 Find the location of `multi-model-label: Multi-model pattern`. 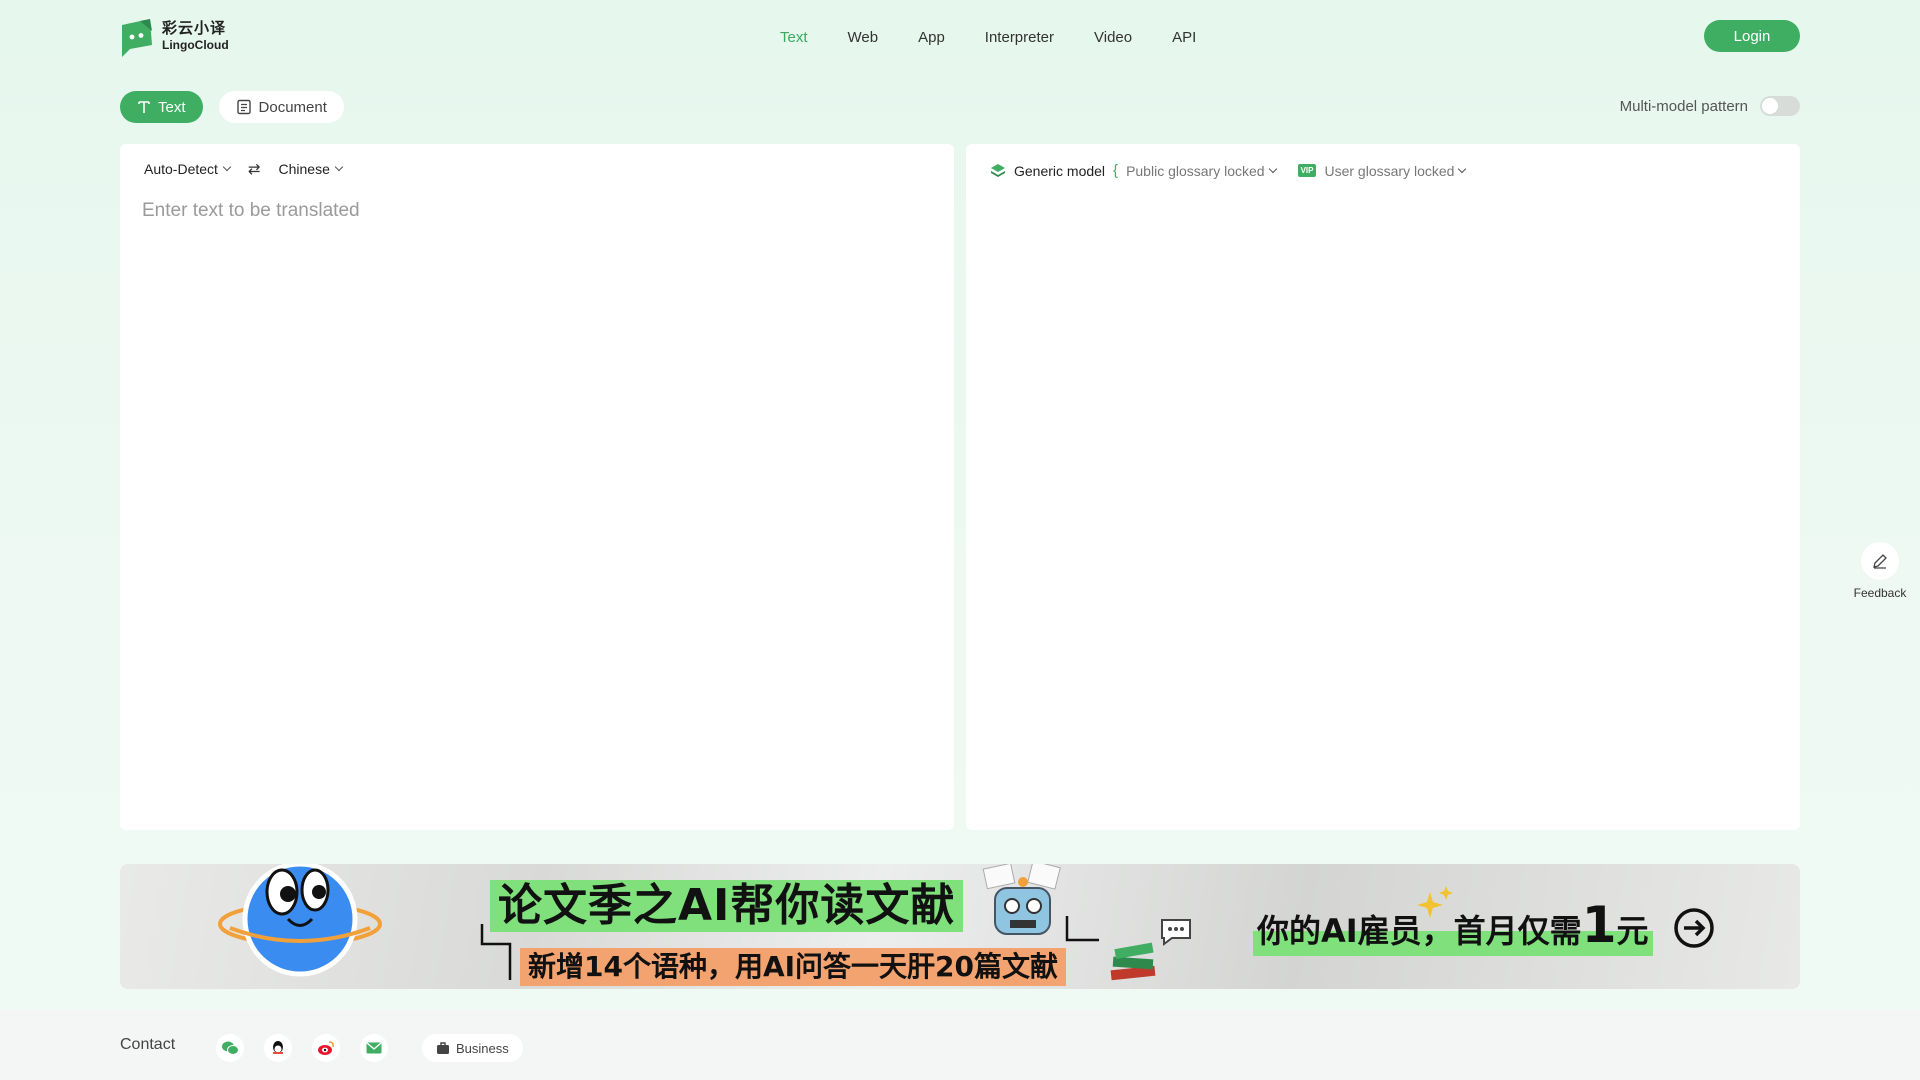

multi-model-label: Multi-model pattern is located at coordinates (1683, 106).